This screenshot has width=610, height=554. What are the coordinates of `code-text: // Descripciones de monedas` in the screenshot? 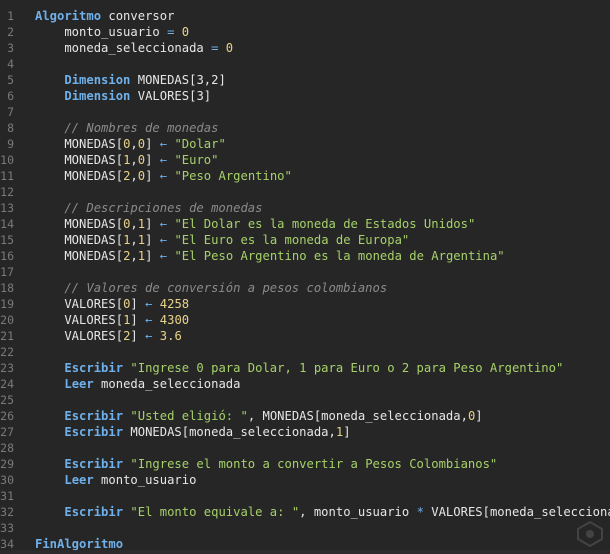 It's located at (148, 208).